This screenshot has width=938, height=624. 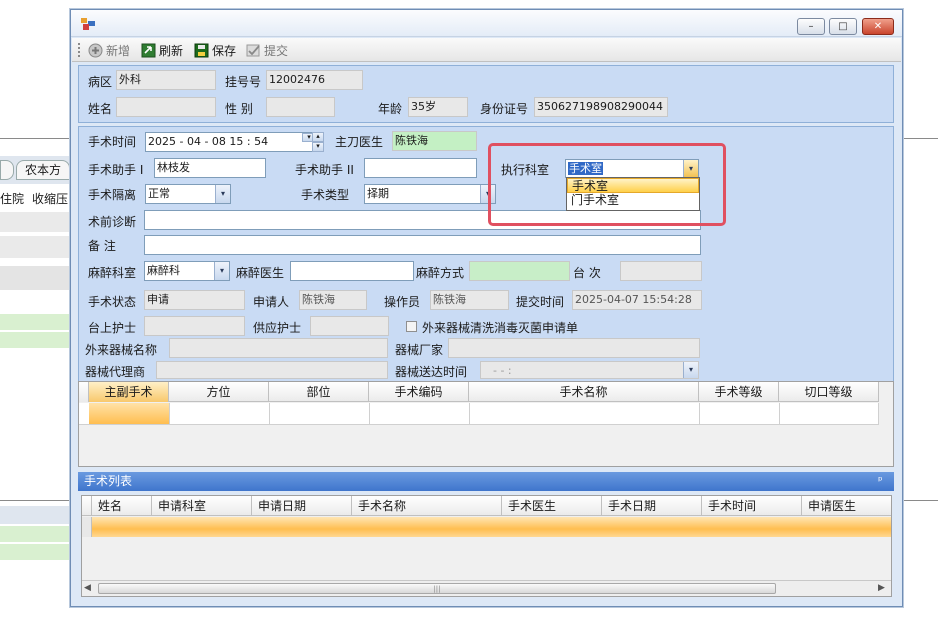 What do you see at coordinates (843, 26) in the screenshot?
I see `maximize-button: □` at bounding box center [843, 26].